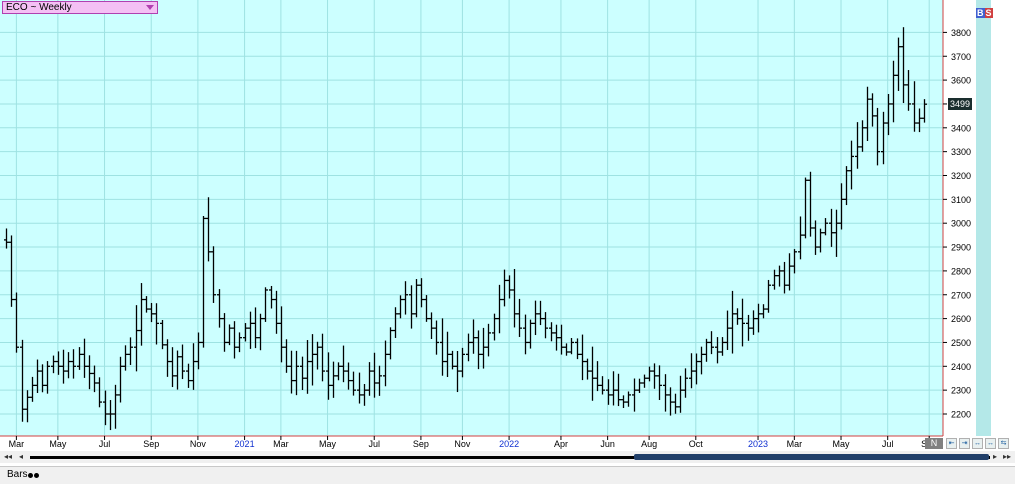  I want to click on x-tick-label: 2022, so click(509, 444).